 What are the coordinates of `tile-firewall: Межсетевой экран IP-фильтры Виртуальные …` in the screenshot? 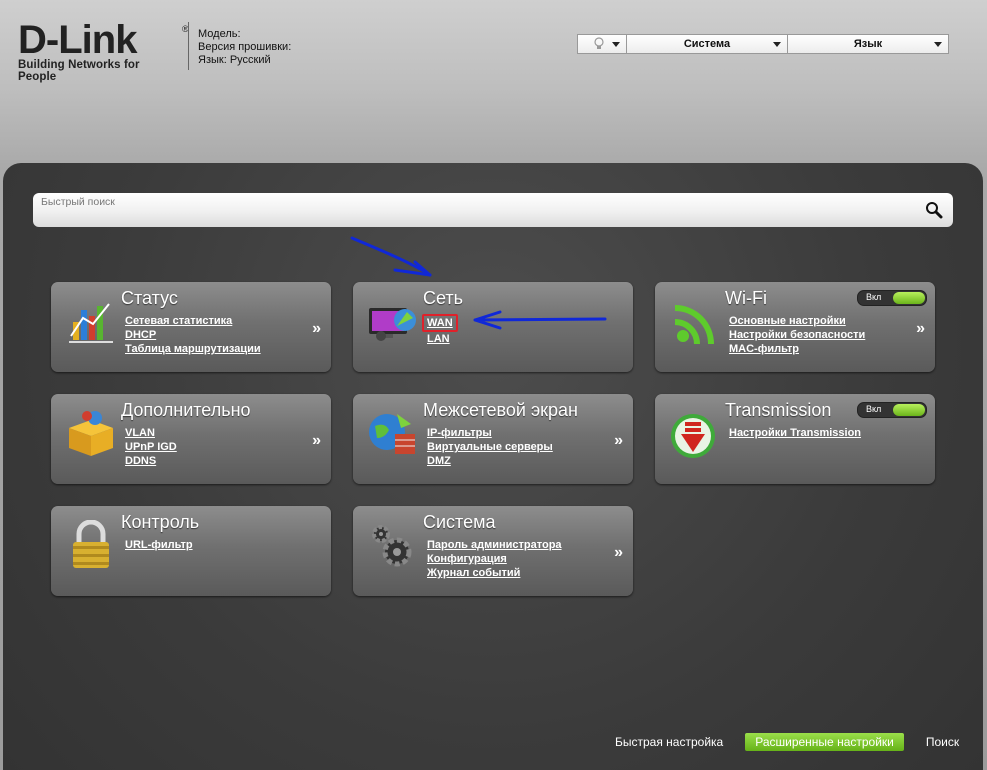 It's located at (493, 439).